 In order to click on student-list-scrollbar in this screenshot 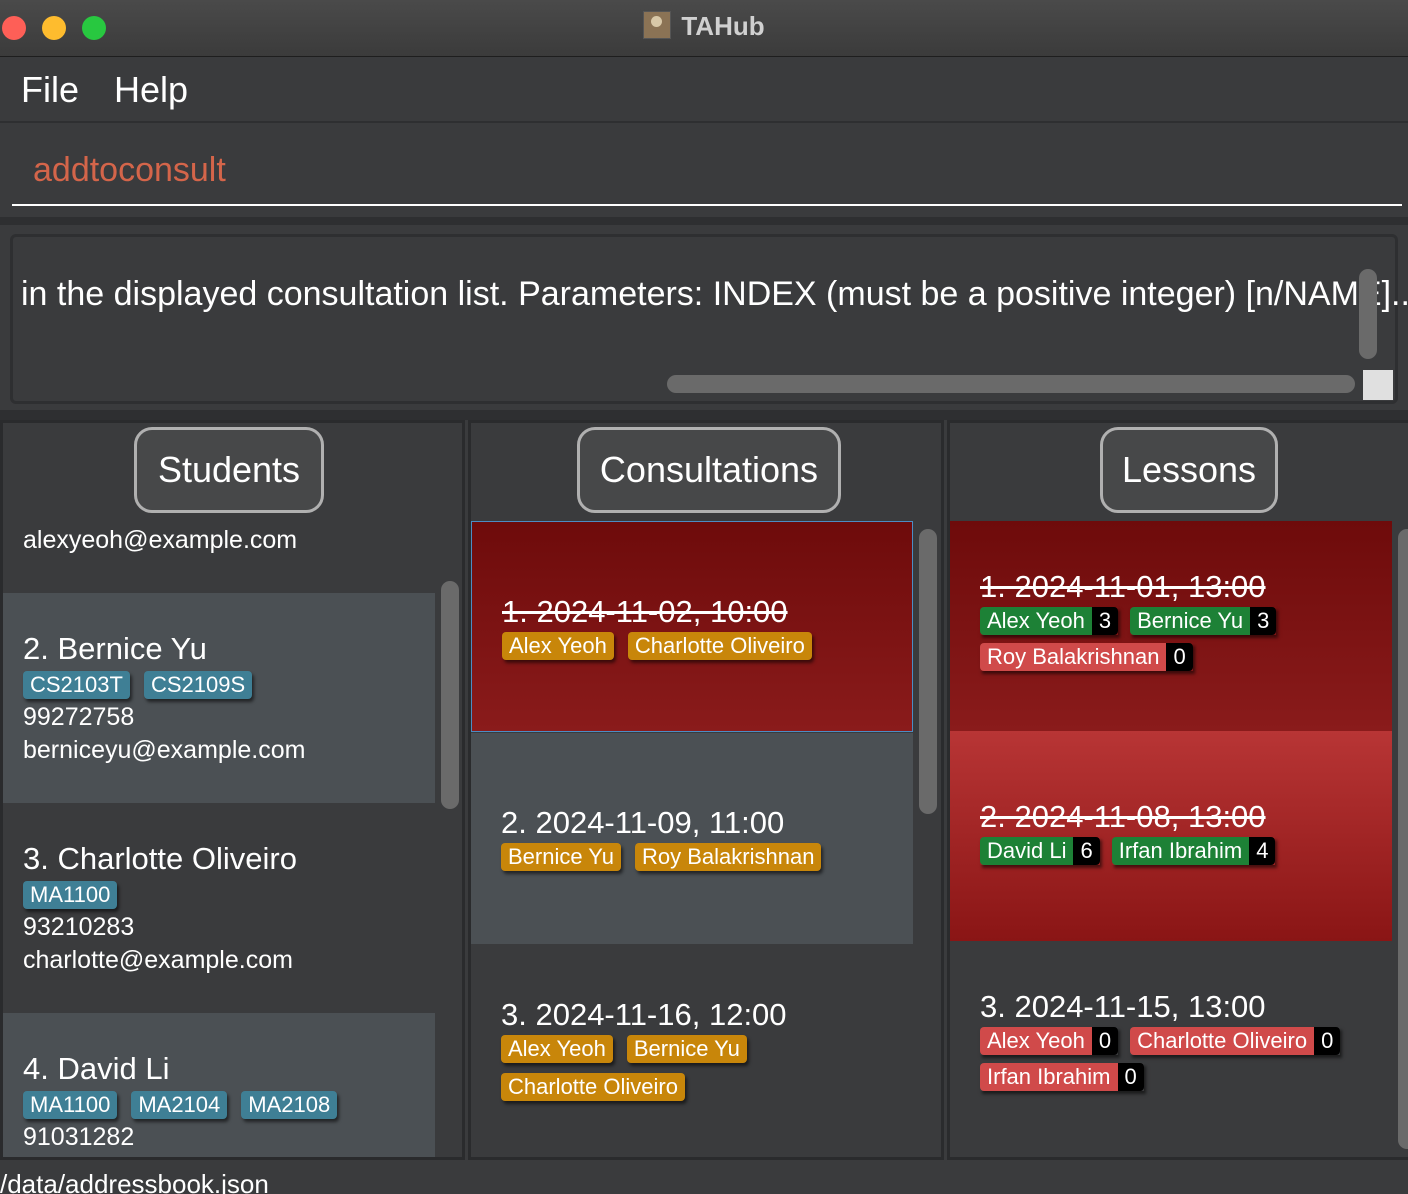, I will do `click(450, 695)`.